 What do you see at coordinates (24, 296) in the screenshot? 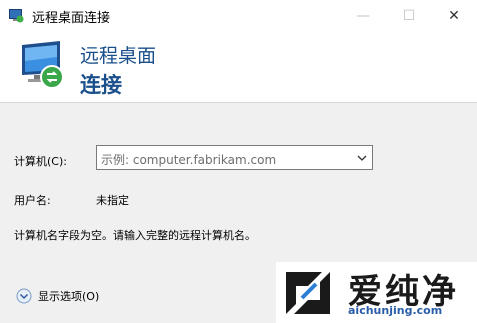
I see `expand-chevron-icon` at bounding box center [24, 296].